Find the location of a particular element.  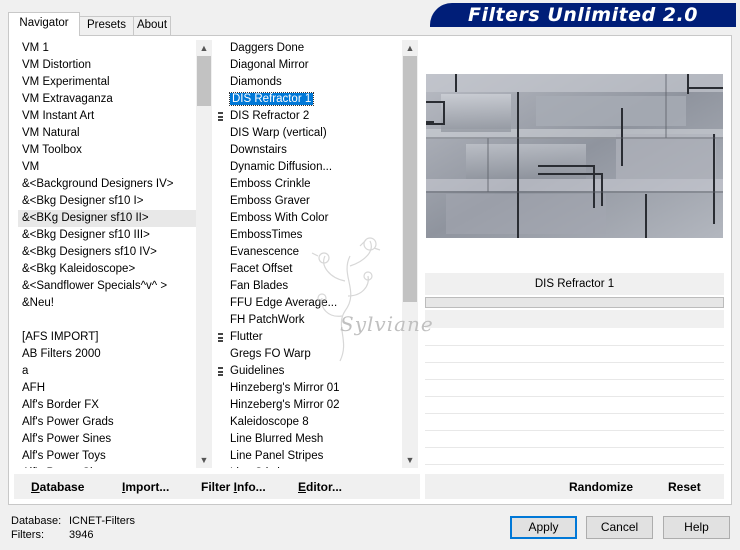

filter-item-label: Diagonal Mirror is located at coordinates (269, 65).